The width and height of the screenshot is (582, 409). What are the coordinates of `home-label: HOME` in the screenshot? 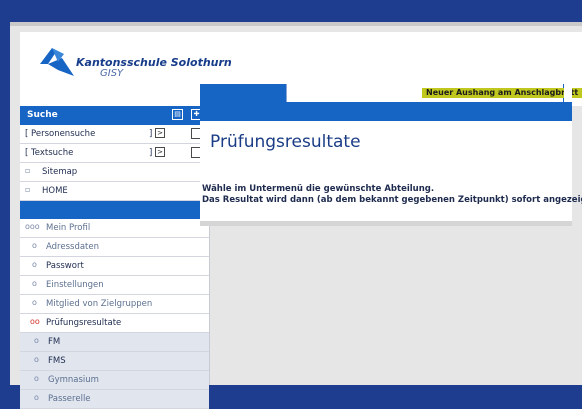 It's located at (55, 191).